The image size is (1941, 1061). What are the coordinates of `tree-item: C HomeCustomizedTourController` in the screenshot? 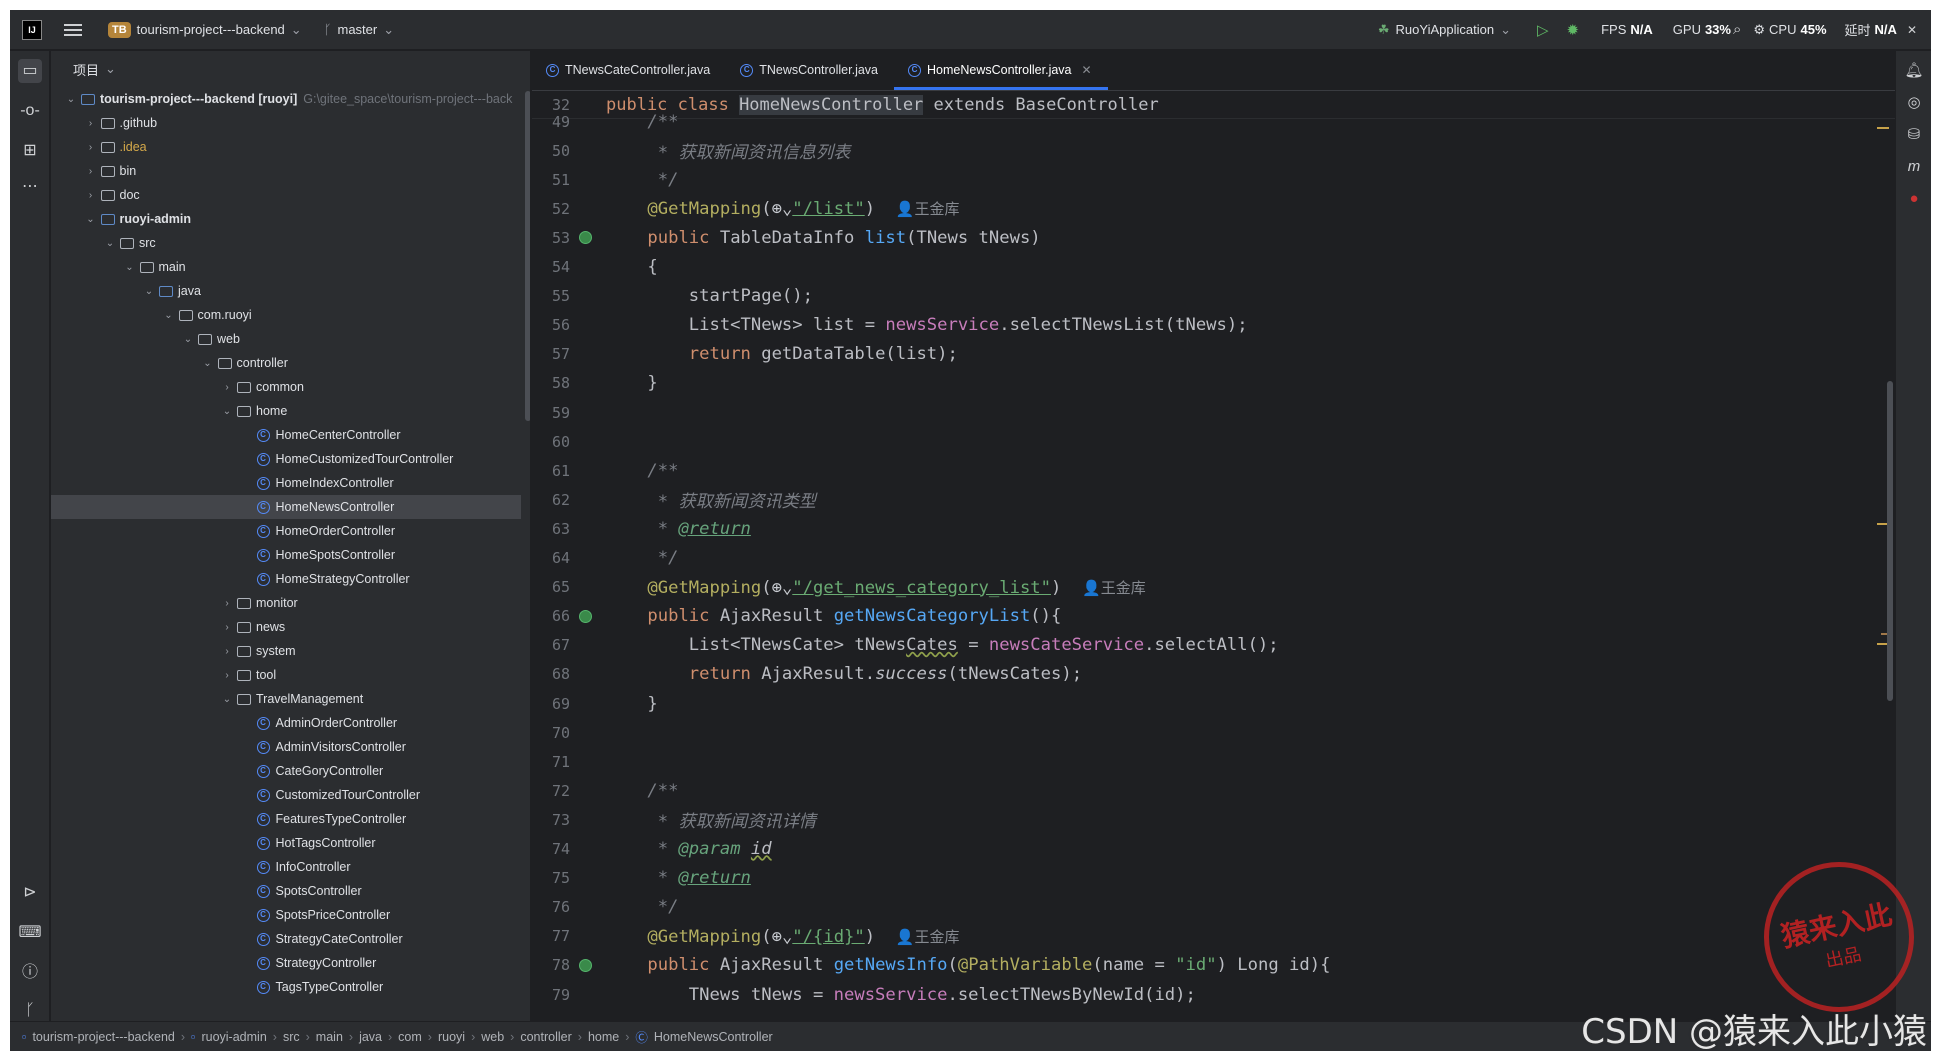 It's located at (286, 459).